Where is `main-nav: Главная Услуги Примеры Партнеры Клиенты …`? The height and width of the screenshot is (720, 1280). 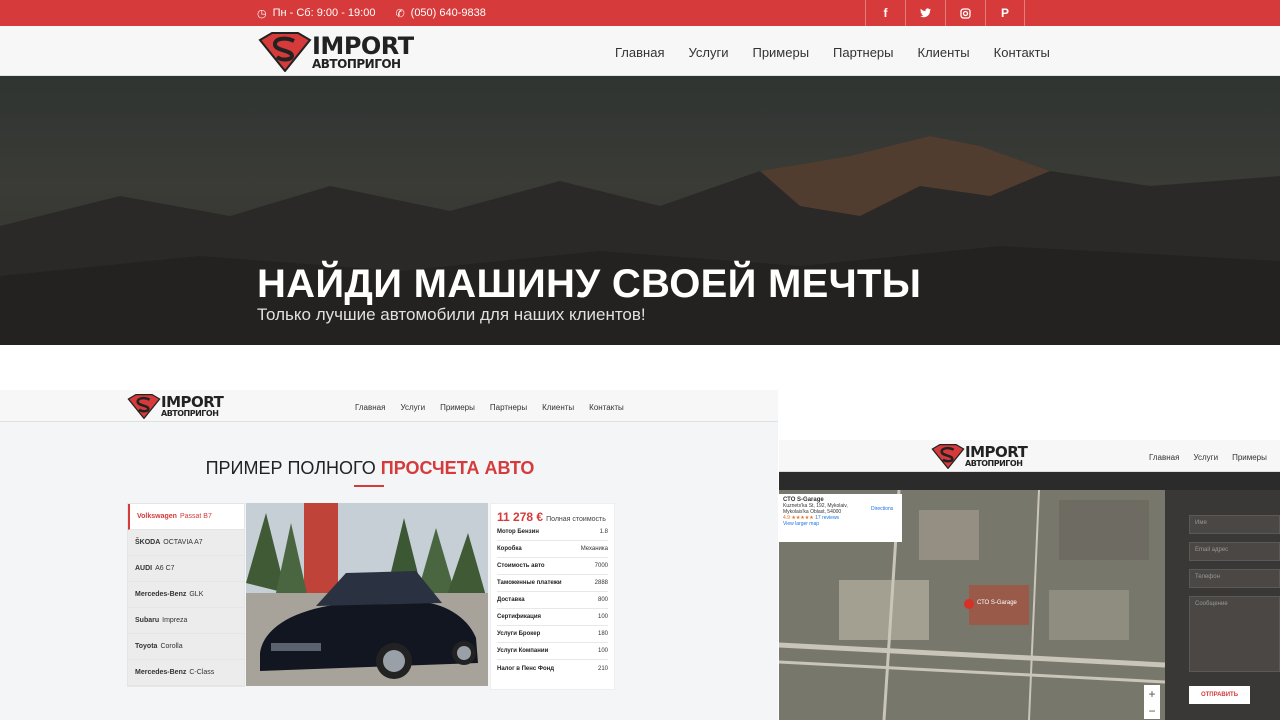
main-nav: Главная Услуги Примеры Партнеры Клиенты … is located at coordinates (832, 52).